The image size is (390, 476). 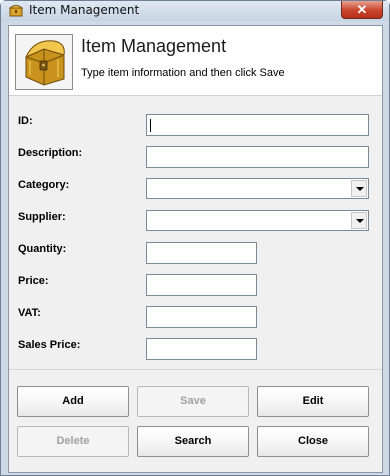 I want to click on header-icon-frame, so click(x=44, y=62).